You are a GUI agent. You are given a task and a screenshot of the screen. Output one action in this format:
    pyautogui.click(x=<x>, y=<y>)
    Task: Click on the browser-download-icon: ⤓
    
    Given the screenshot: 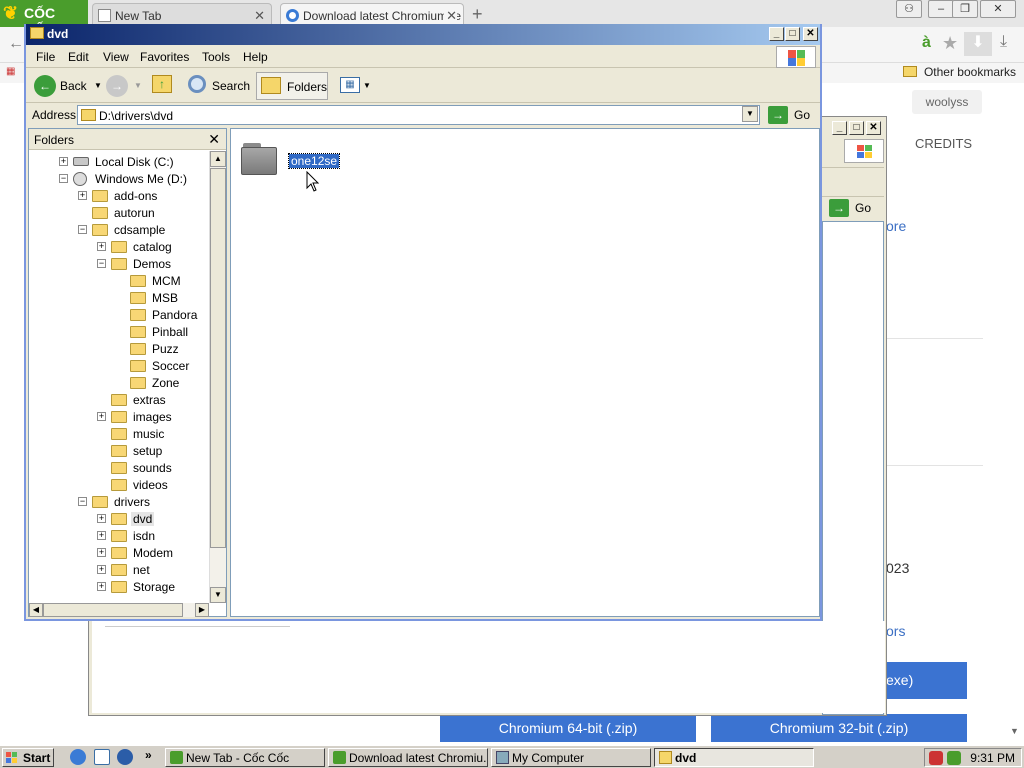 What is the action you would take?
    pyautogui.click(x=1003, y=42)
    